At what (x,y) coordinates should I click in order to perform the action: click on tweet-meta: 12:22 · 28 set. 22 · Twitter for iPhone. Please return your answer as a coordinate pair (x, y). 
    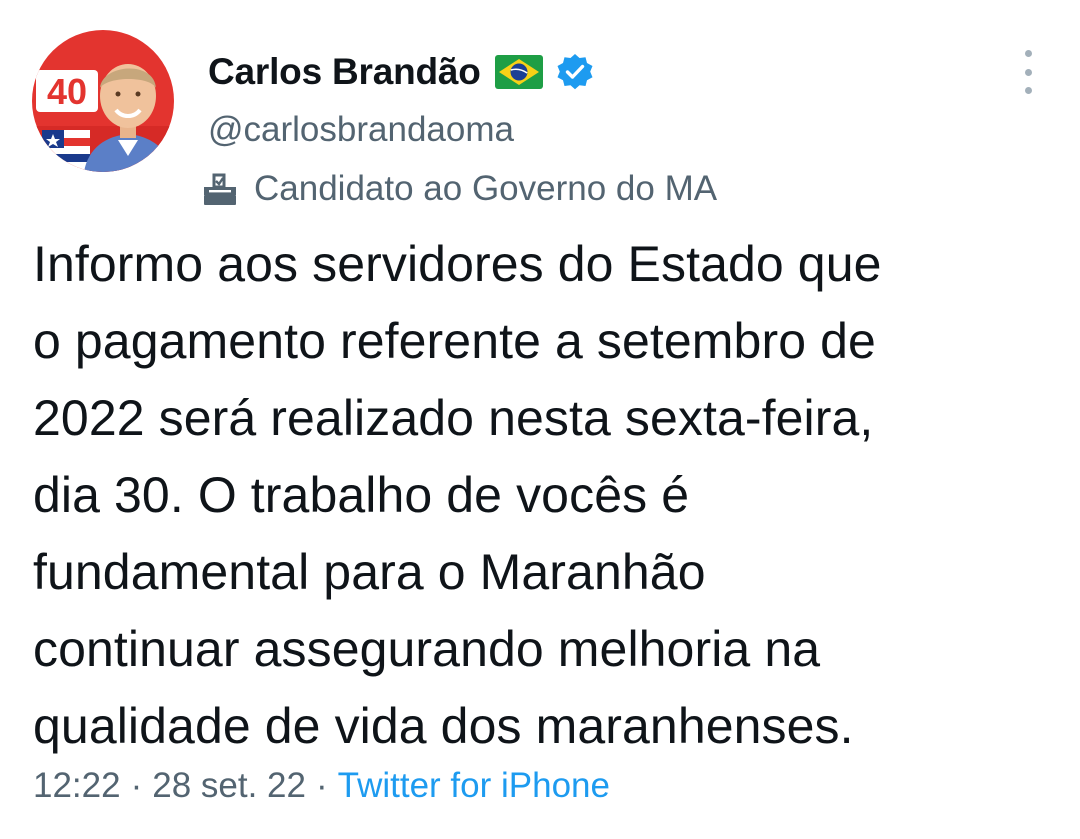
    Looking at the image, I should click on (321, 786).